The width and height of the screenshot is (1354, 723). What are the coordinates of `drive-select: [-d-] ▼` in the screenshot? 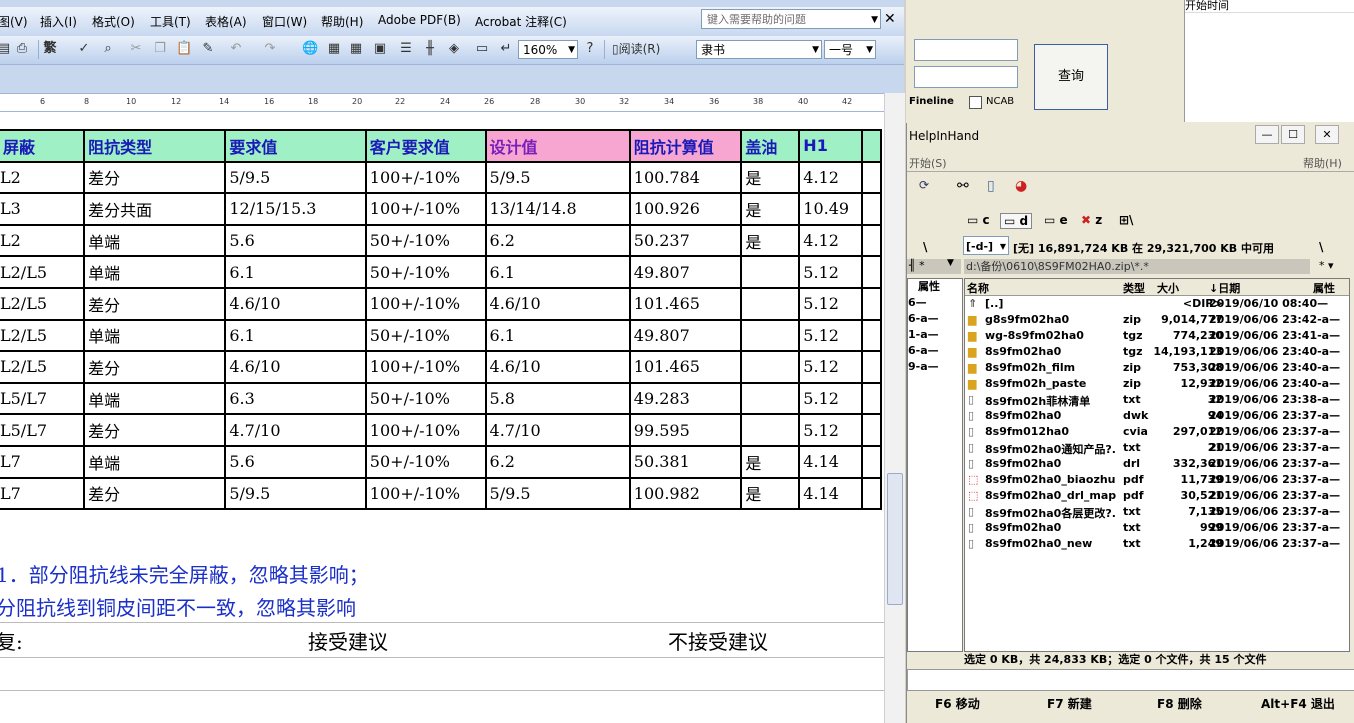 It's located at (986, 245).